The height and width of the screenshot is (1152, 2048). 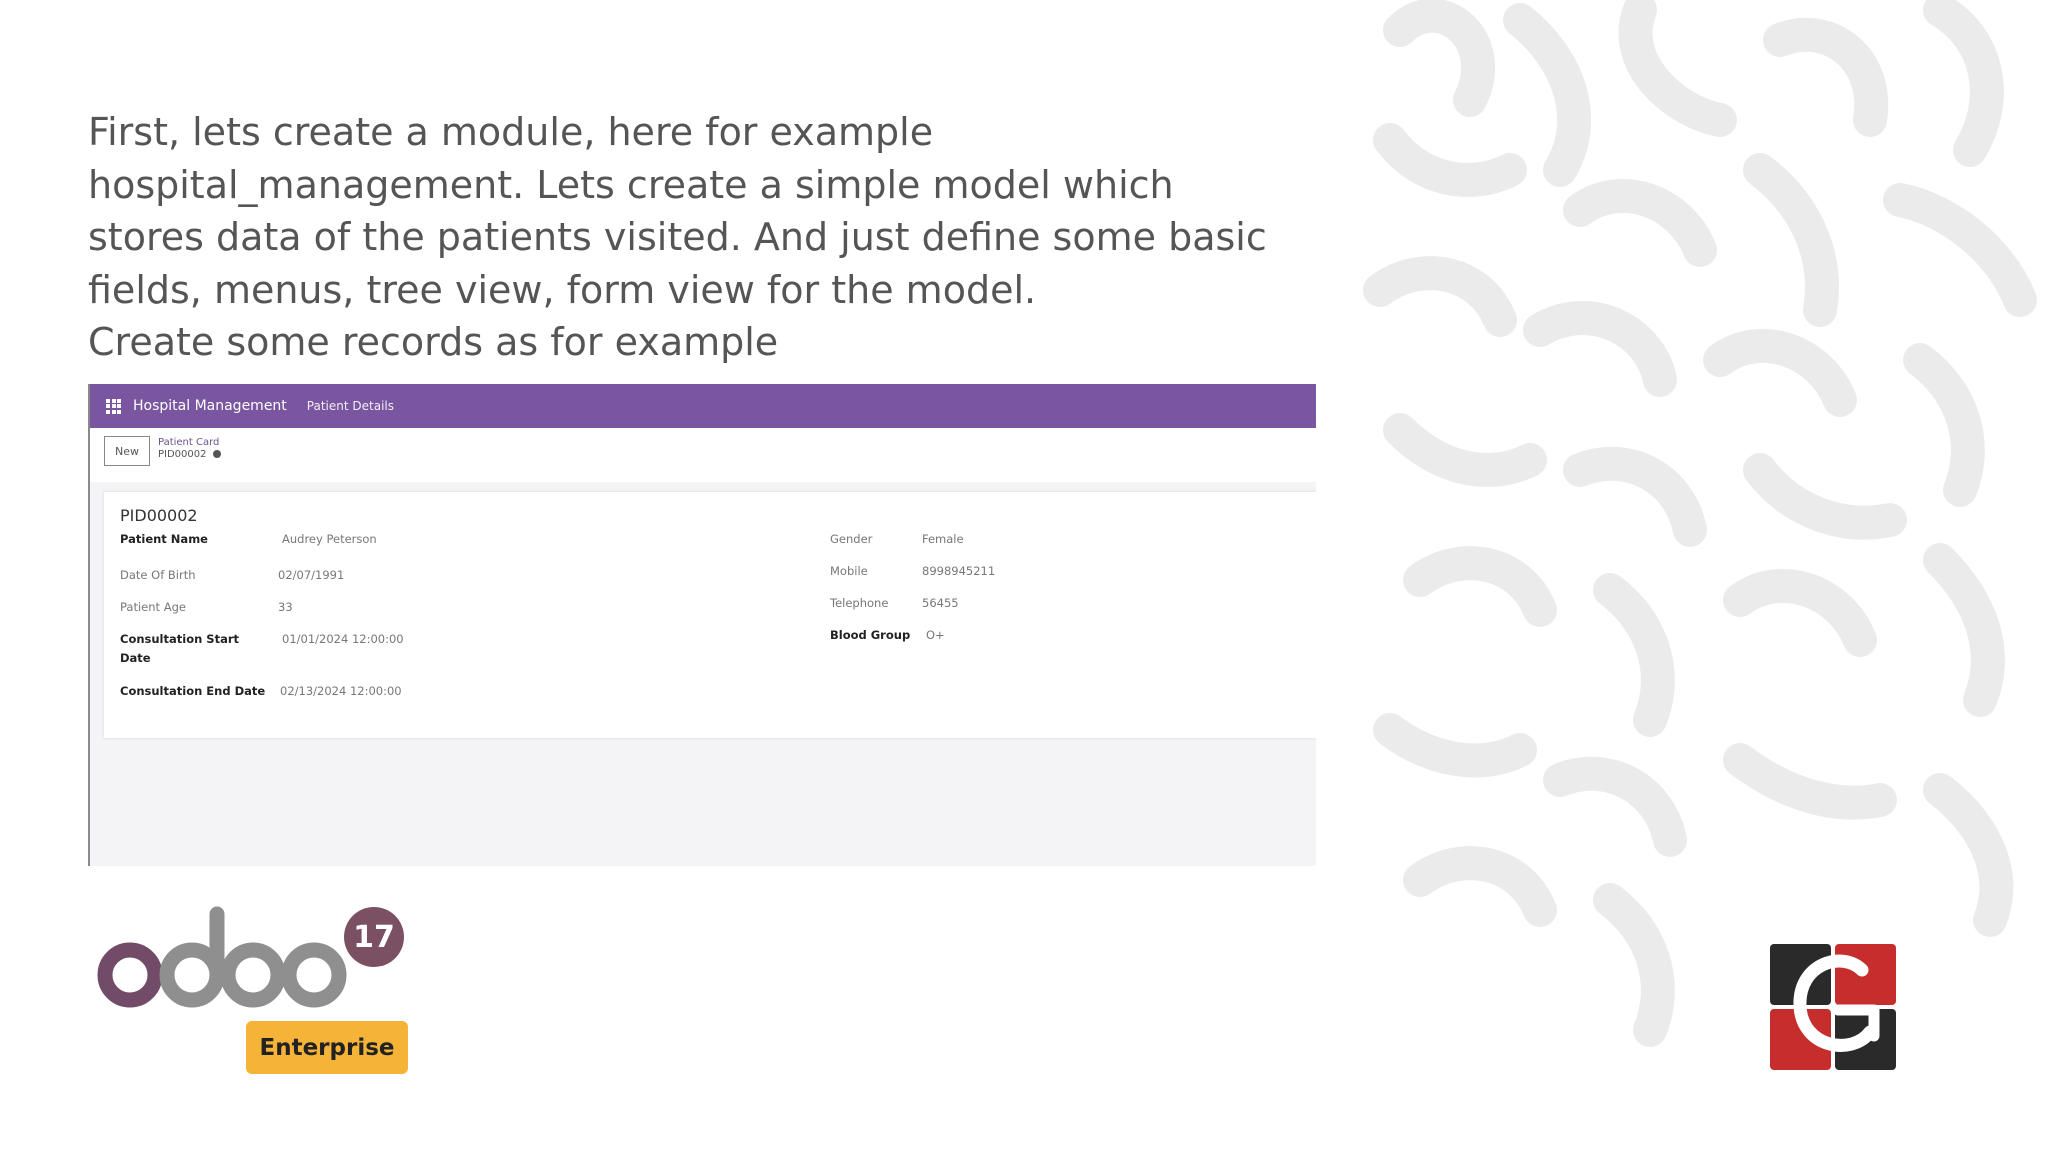 I want to click on new-button: New, so click(x=127, y=451).